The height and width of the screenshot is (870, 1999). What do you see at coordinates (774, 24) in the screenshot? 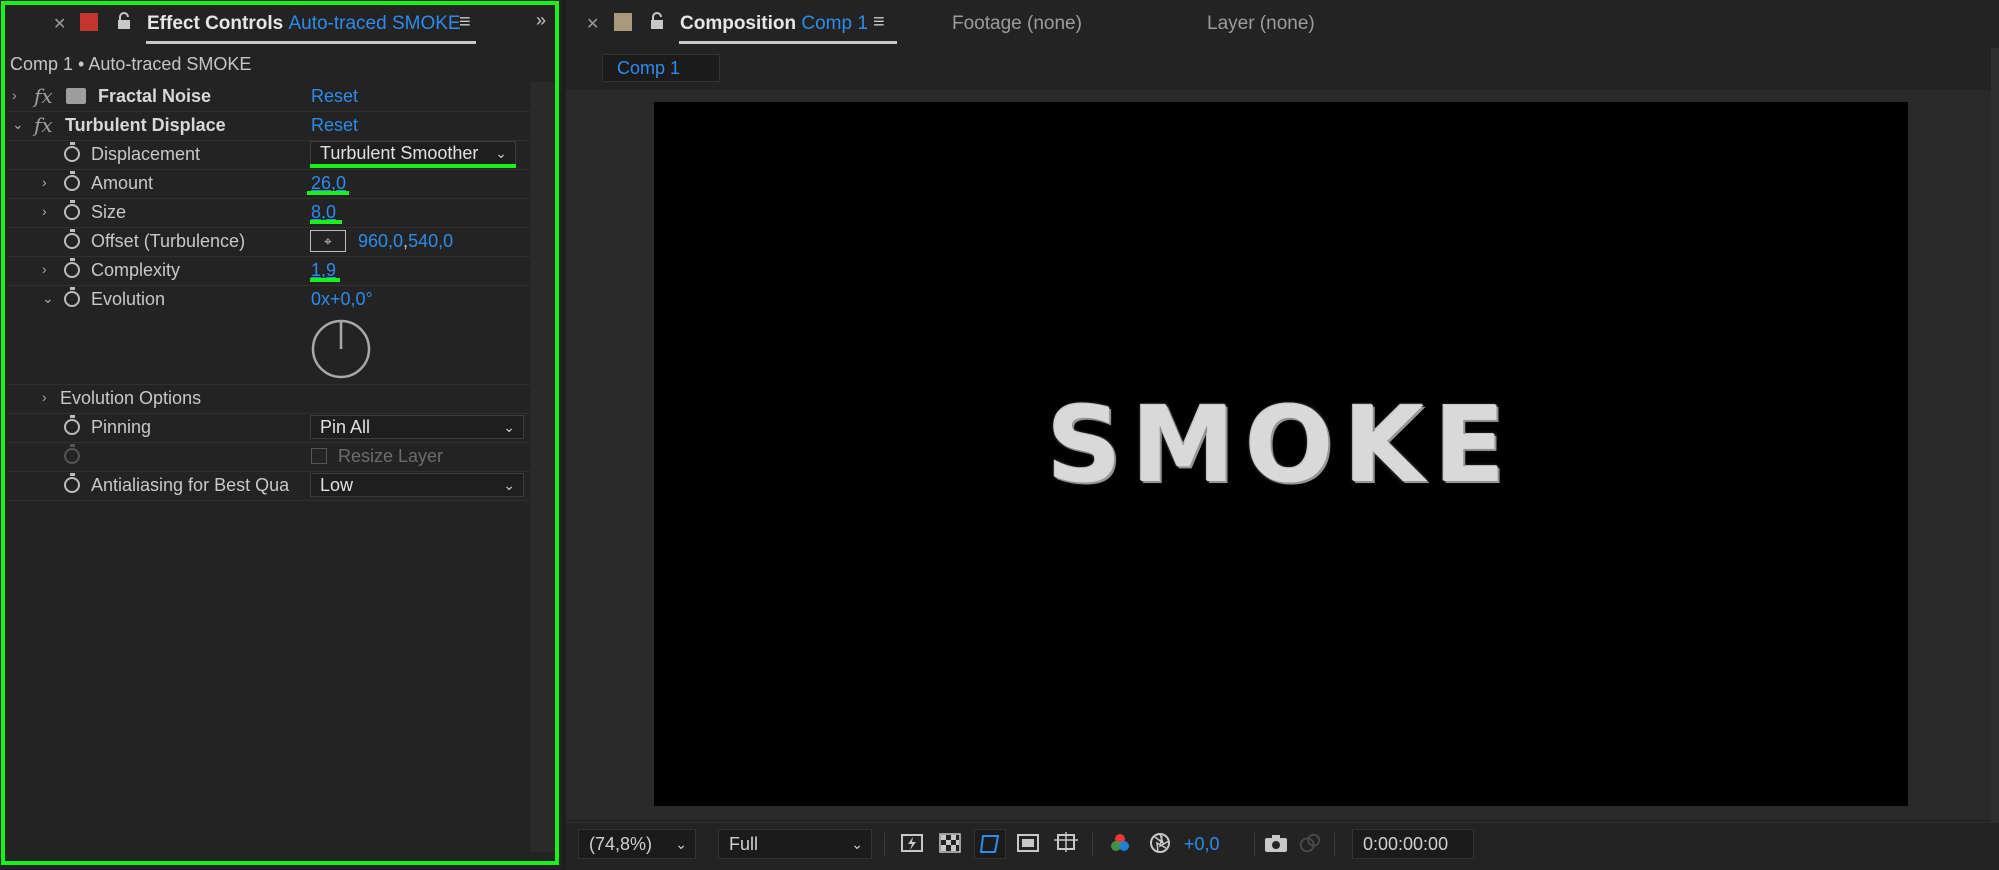
I see `tab-composition: Composition Comp 1` at bounding box center [774, 24].